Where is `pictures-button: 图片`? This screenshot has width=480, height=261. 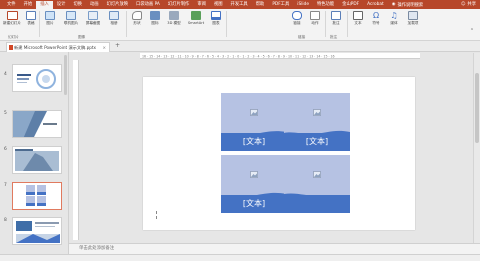 pictures-button: 图片 is located at coordinates (50, 18).